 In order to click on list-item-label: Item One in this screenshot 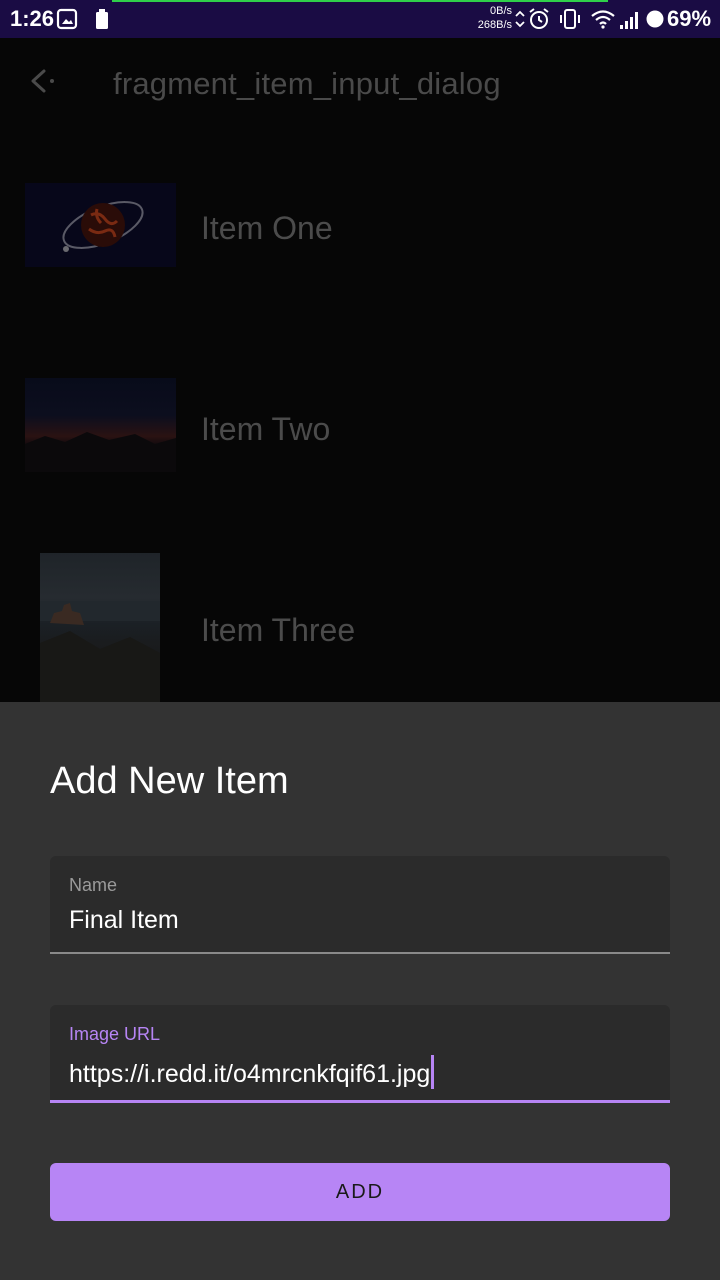, I will do `click(267, 228)`.